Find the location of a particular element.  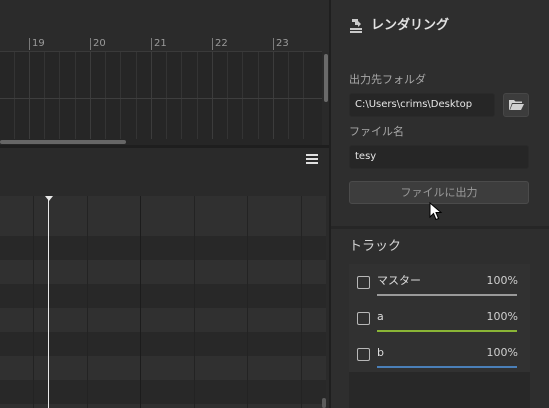

track-row-master: マスター 100% is located at coordinates (439, 282).